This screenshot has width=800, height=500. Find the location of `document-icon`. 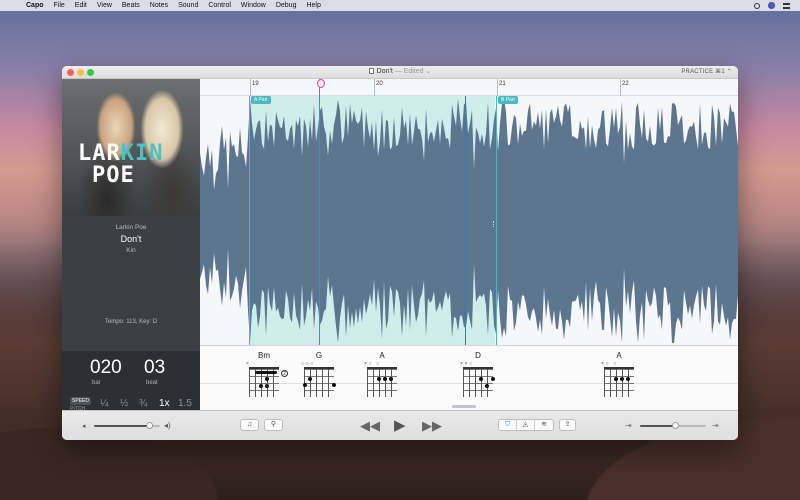

document-icon is located at coordinates (371, 71).